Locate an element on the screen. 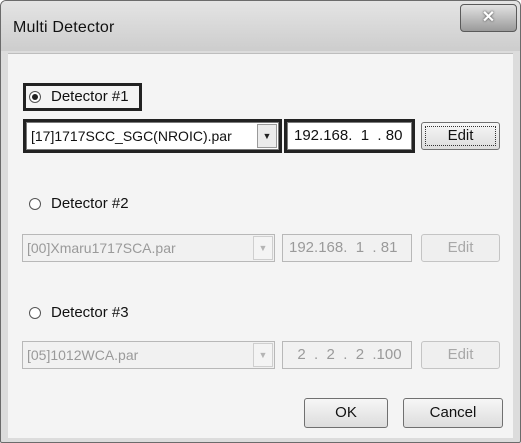 This screenshot has height=443, width=521. detector-2-edit-label: Edit is located at coordinates (460, 247).